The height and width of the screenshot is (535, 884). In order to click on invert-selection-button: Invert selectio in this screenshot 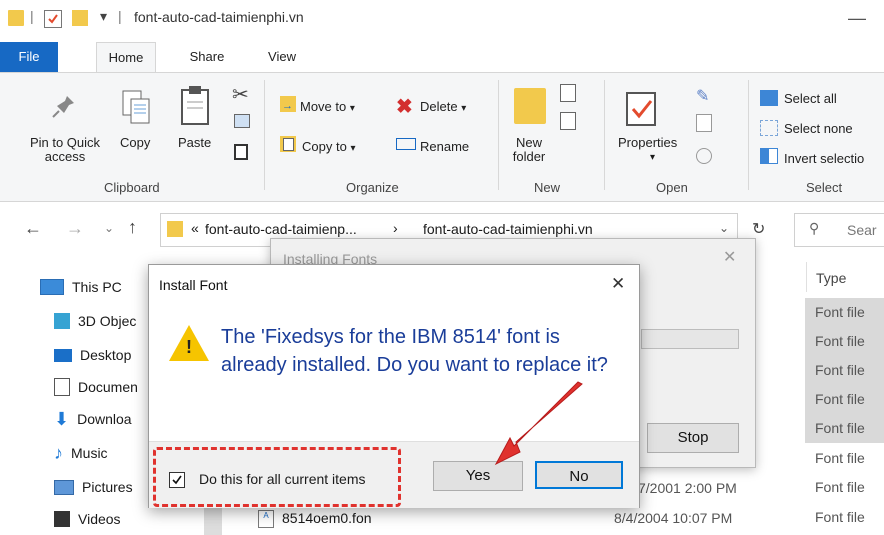, I will do `click(824, 159)`.